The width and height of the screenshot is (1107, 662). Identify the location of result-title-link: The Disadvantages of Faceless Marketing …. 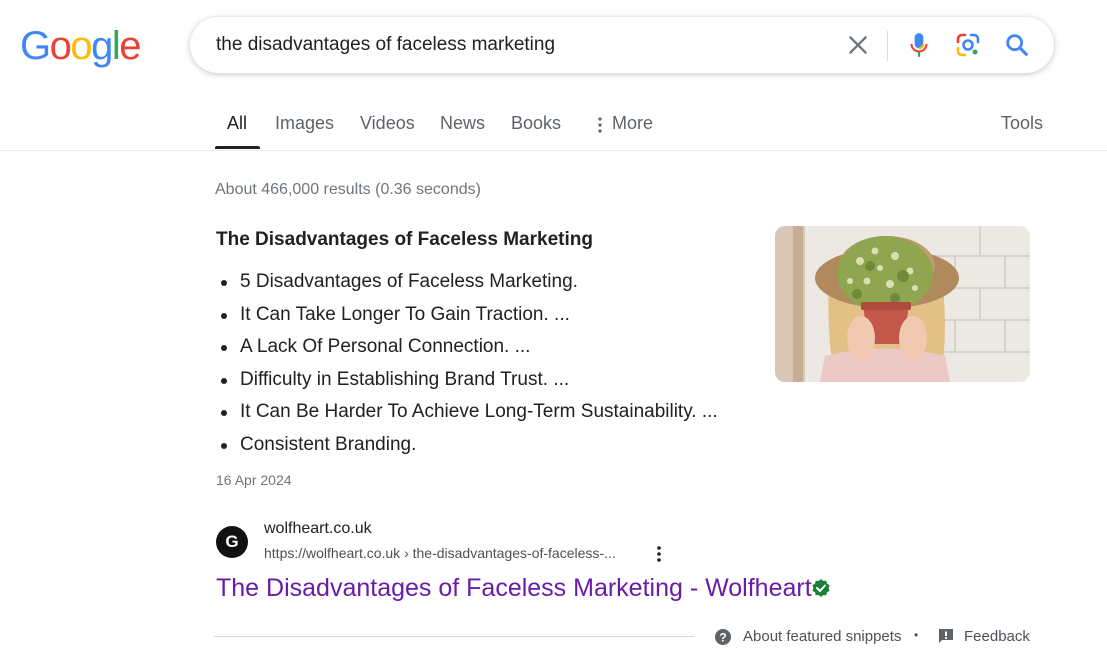
(514, 588).